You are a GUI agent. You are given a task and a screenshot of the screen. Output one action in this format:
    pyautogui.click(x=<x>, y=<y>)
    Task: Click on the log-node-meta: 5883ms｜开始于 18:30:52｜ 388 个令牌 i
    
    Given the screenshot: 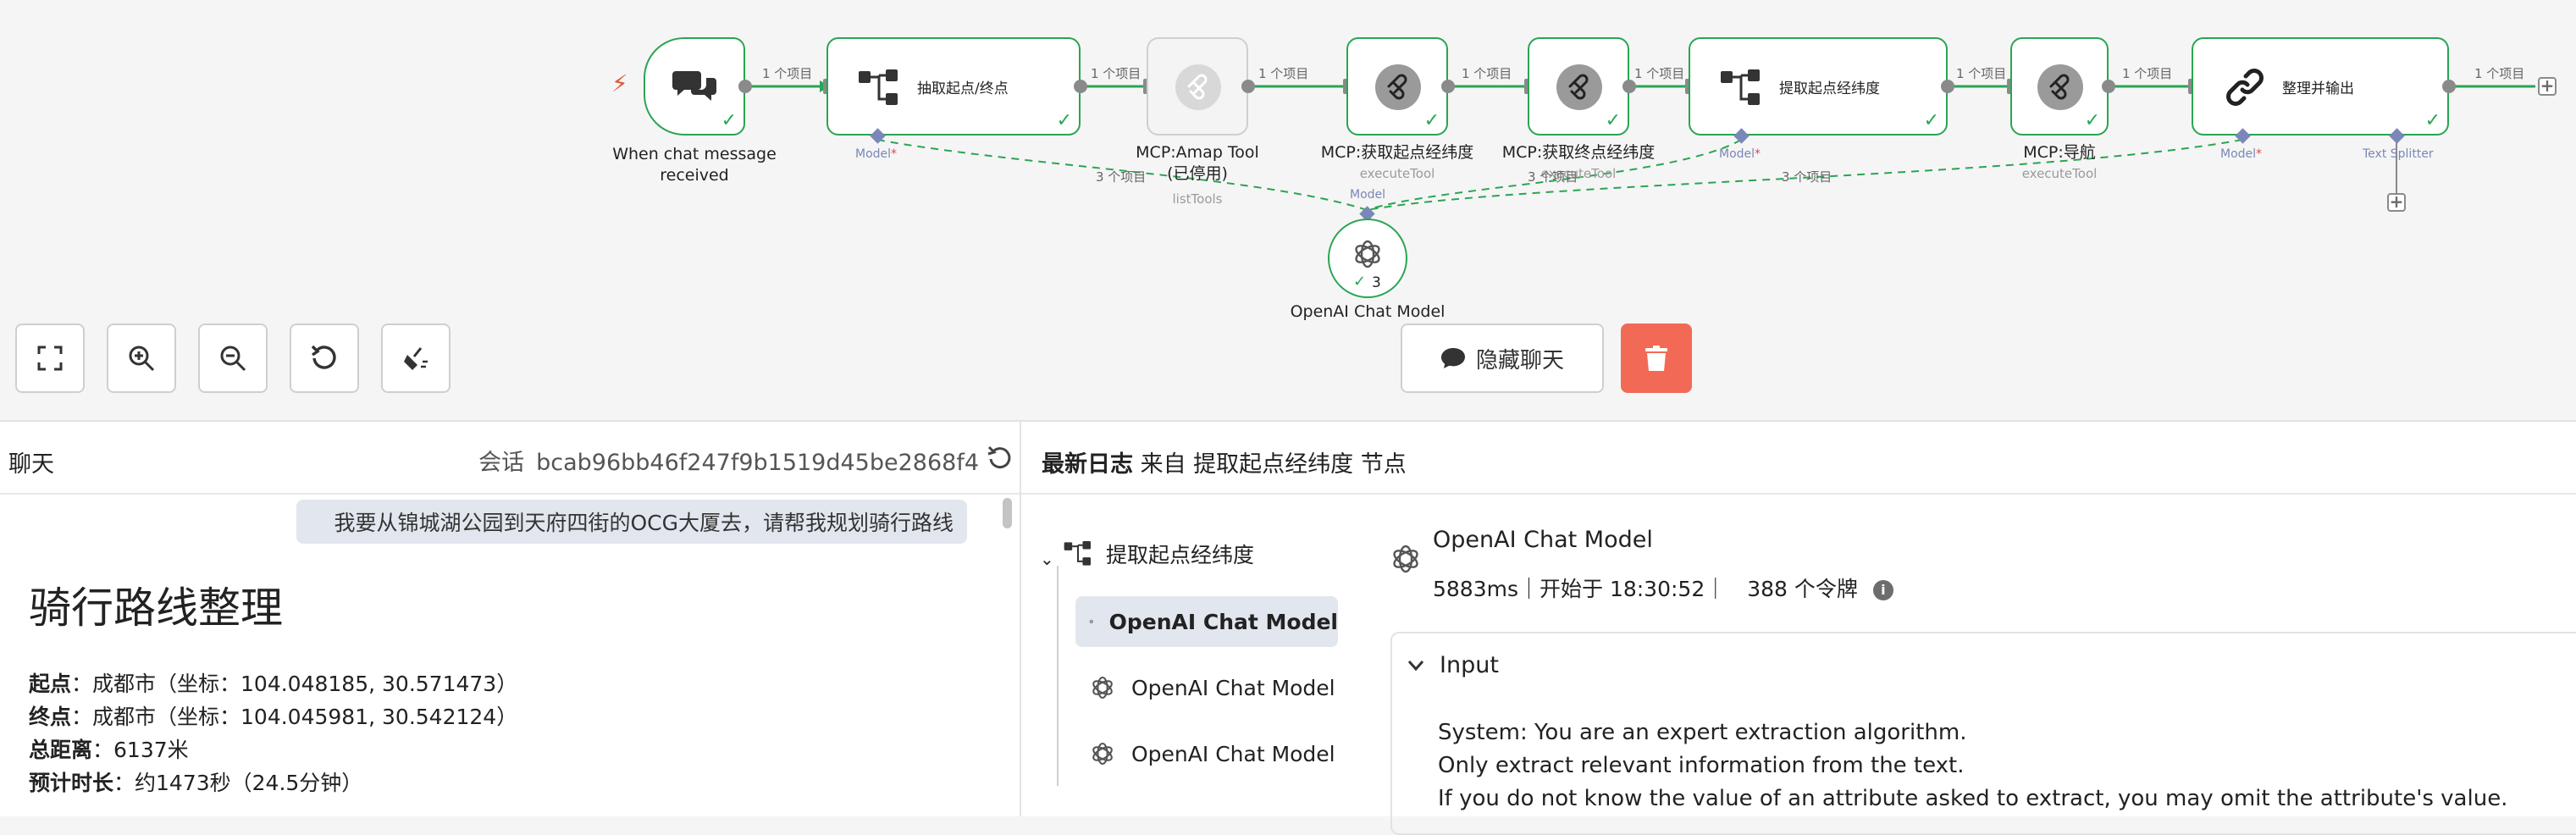 What is the action you would take?
    pyautogui.click(x=1663, y=587)
    